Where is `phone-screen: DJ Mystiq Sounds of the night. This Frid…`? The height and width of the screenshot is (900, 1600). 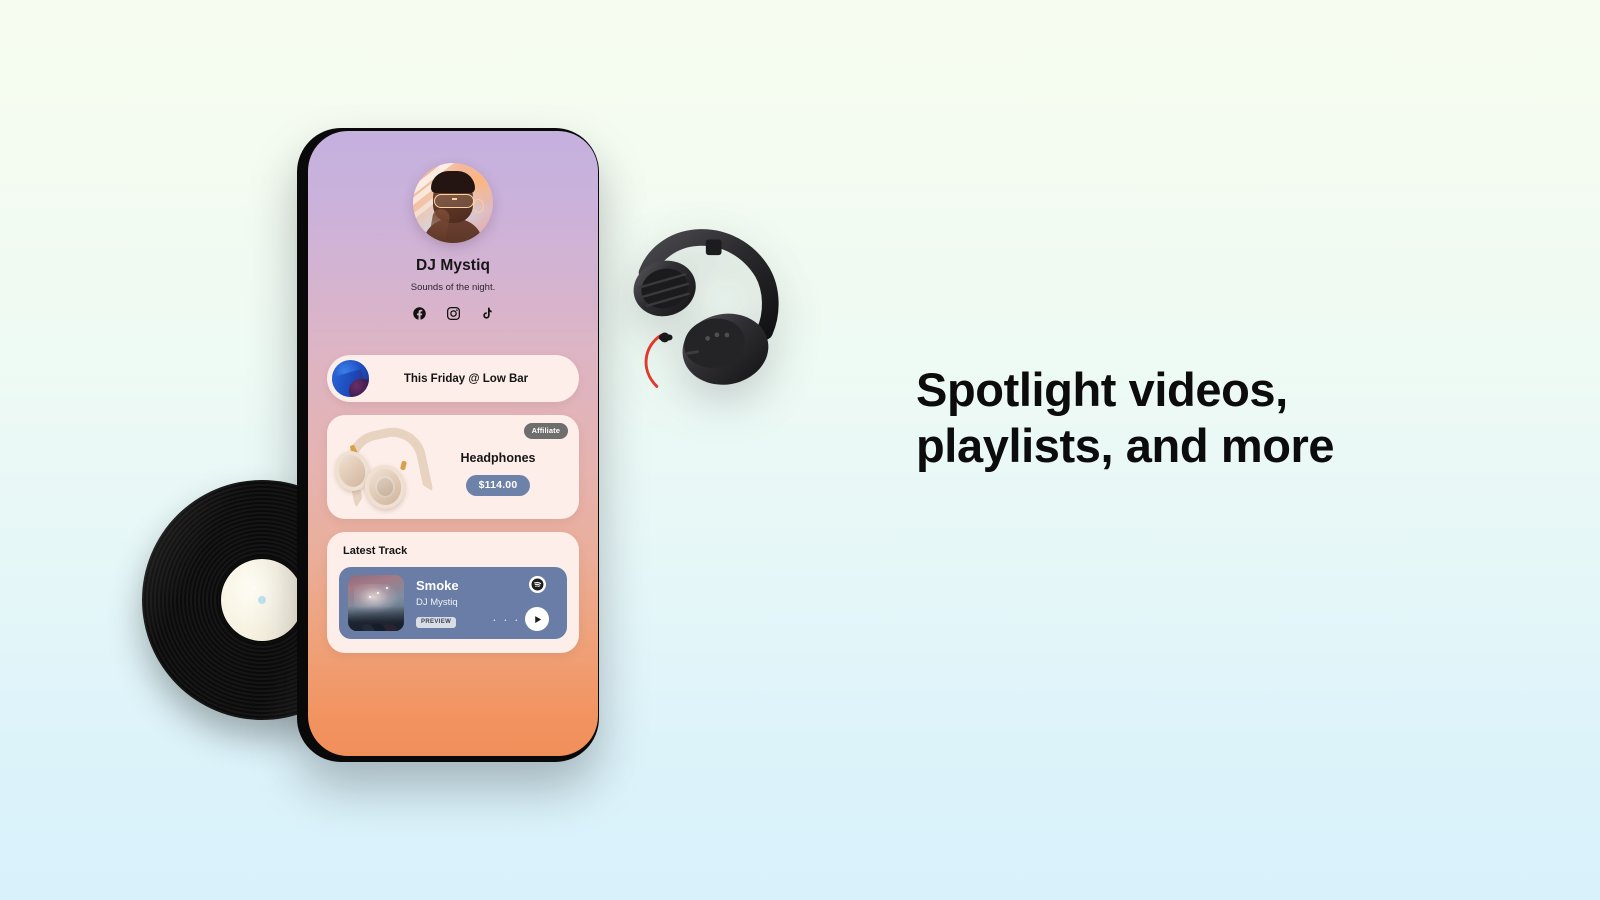
phone-screen: DJ Mystiq Sounds of the night. This Frid… is located at coordinates (453, 443).